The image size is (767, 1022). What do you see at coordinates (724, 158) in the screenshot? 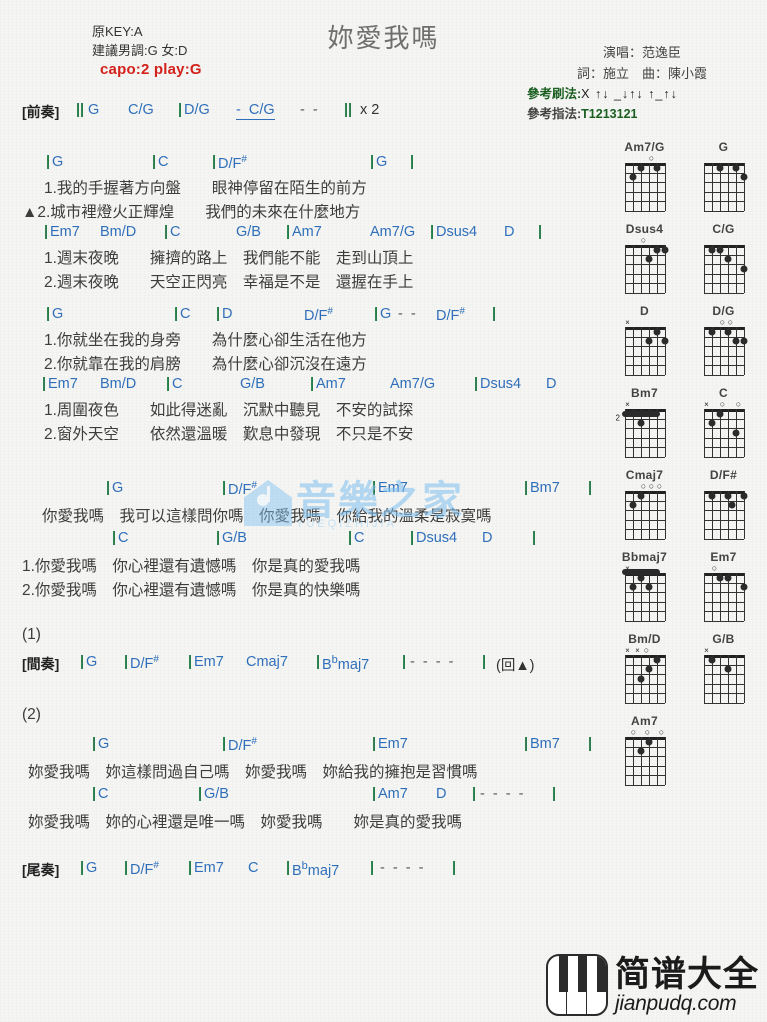
I see `string-markers` at bounding box center [724, 158].